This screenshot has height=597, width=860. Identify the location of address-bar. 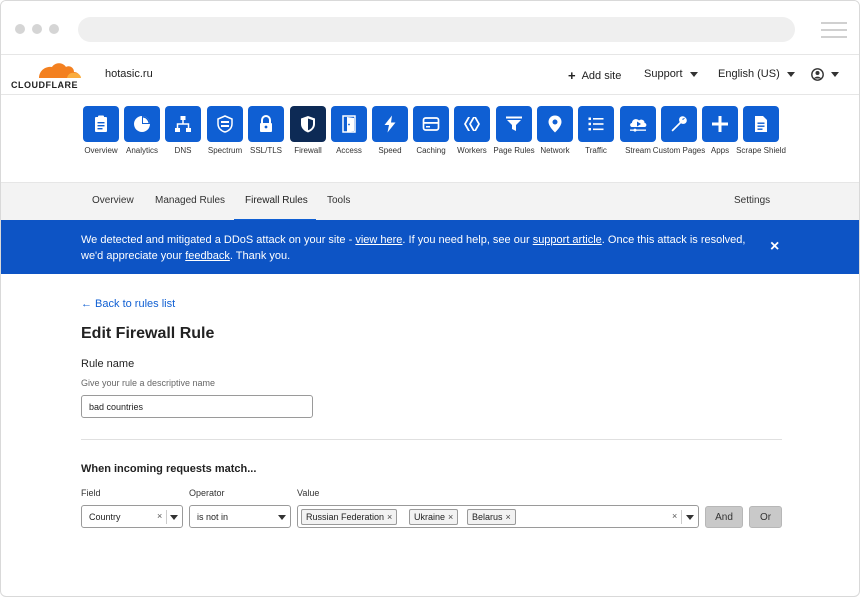
(436, 29).